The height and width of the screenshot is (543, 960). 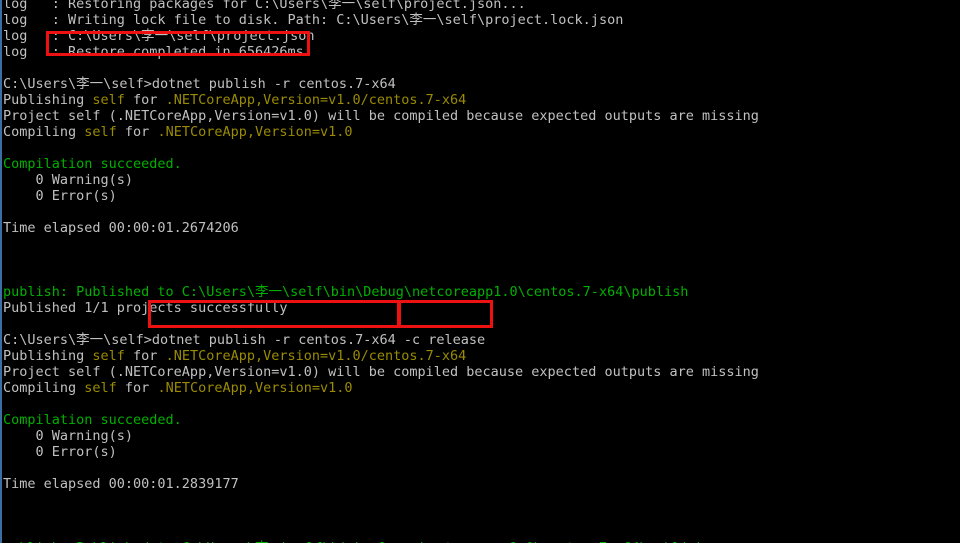 What do you see at coordinates (1, 271) in the screenshot?
I see `console-left-edge-line` at bounding box center [1, 271].